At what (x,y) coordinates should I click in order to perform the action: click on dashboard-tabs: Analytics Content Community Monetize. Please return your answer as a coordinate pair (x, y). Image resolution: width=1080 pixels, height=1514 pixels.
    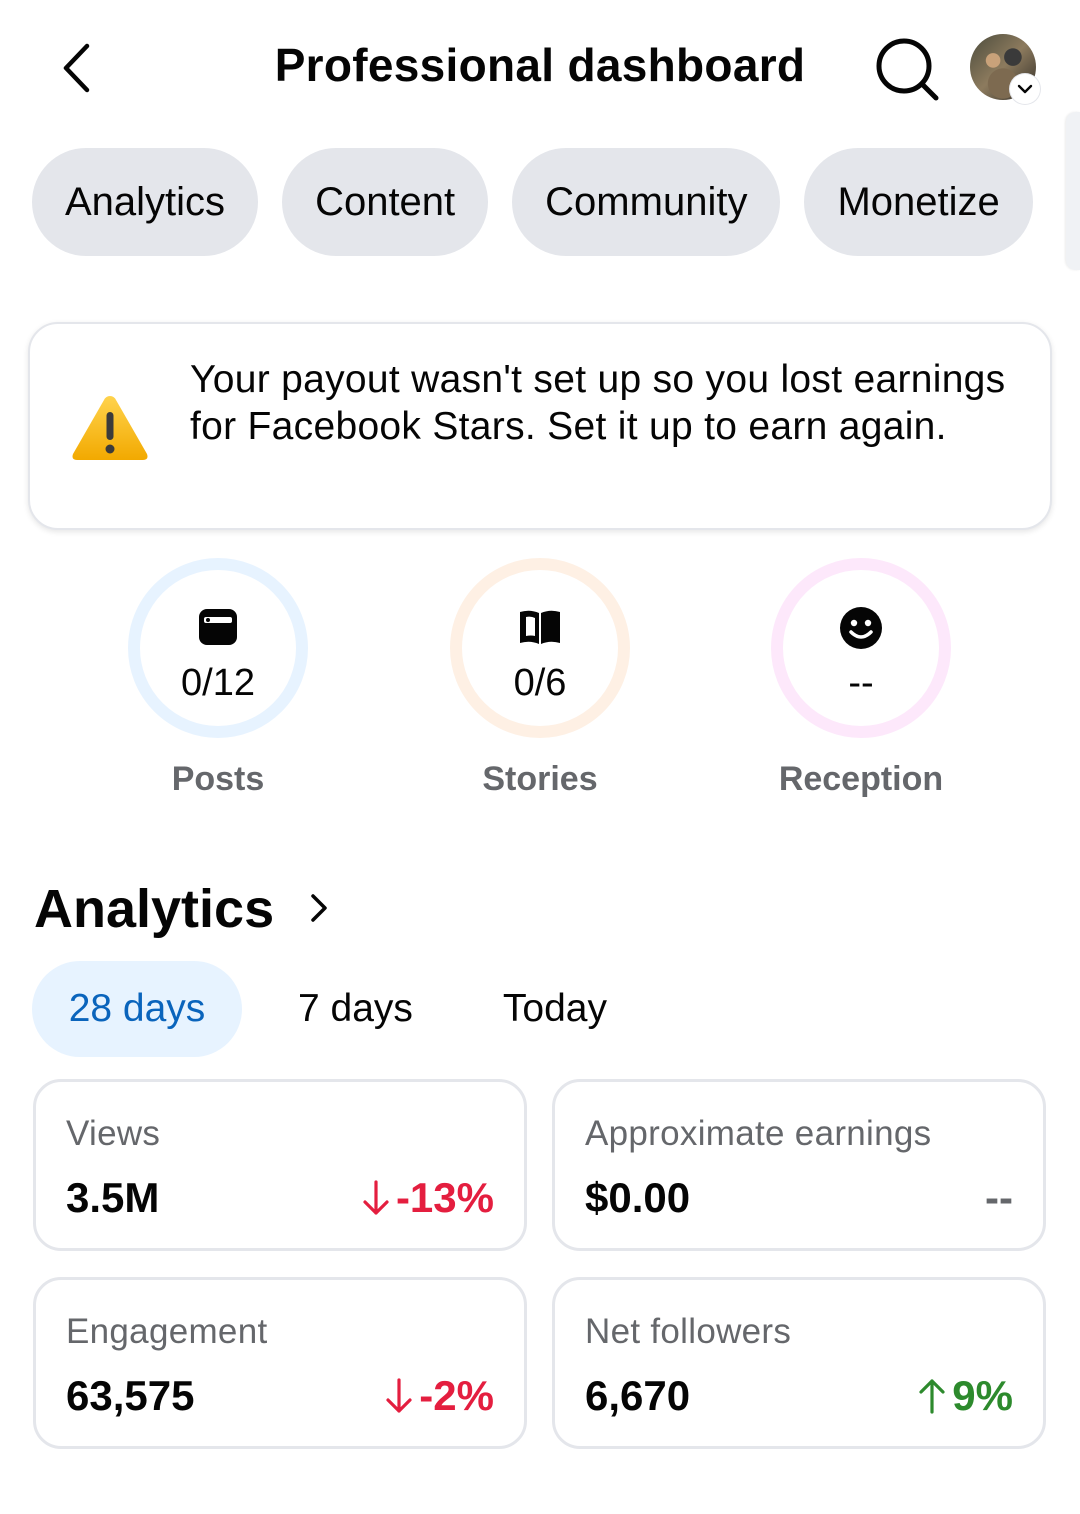
    Looking at the image, I should click on (532, 202).